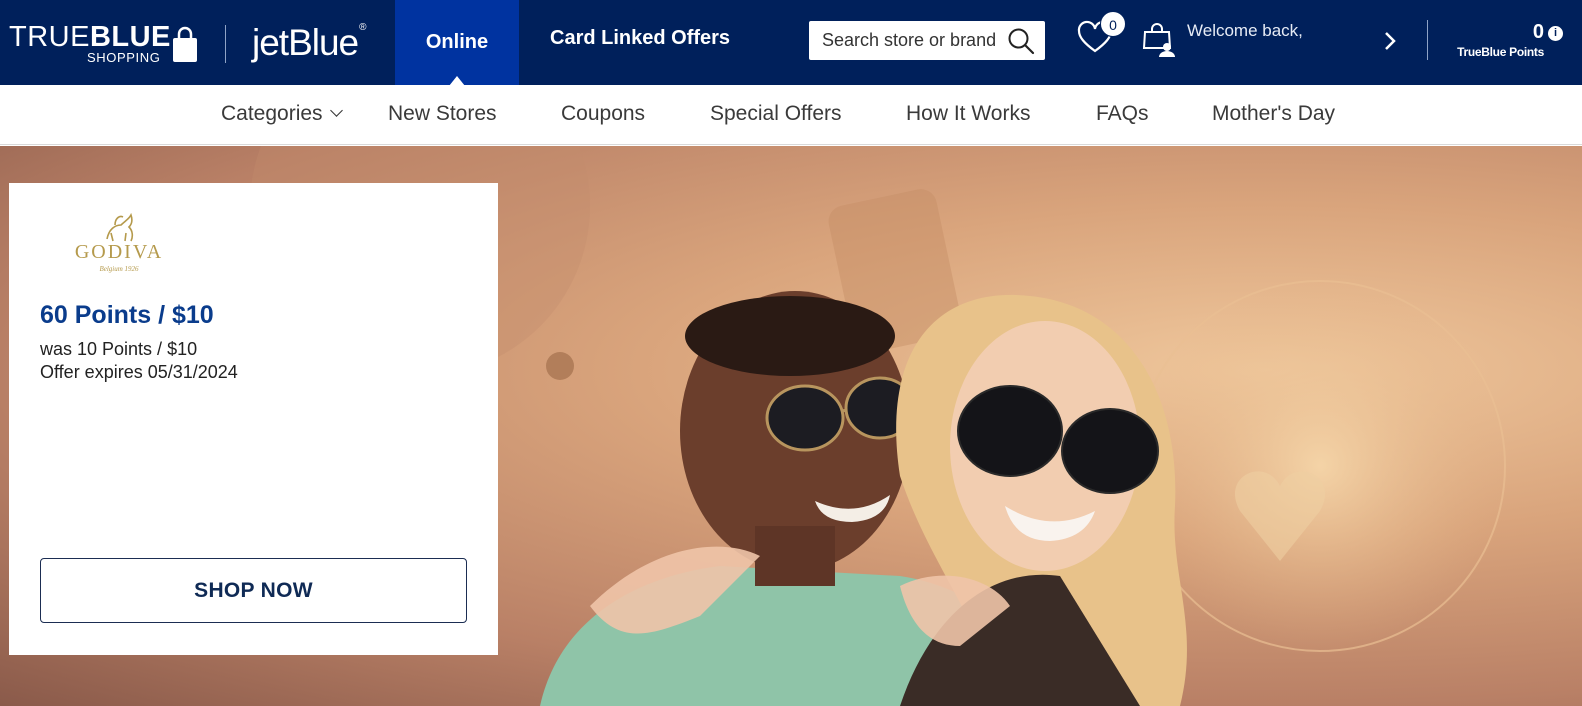  Describe the element at coordinates (1160, 40) in the screenshot. I see `account-bag-user-icon` at that location.